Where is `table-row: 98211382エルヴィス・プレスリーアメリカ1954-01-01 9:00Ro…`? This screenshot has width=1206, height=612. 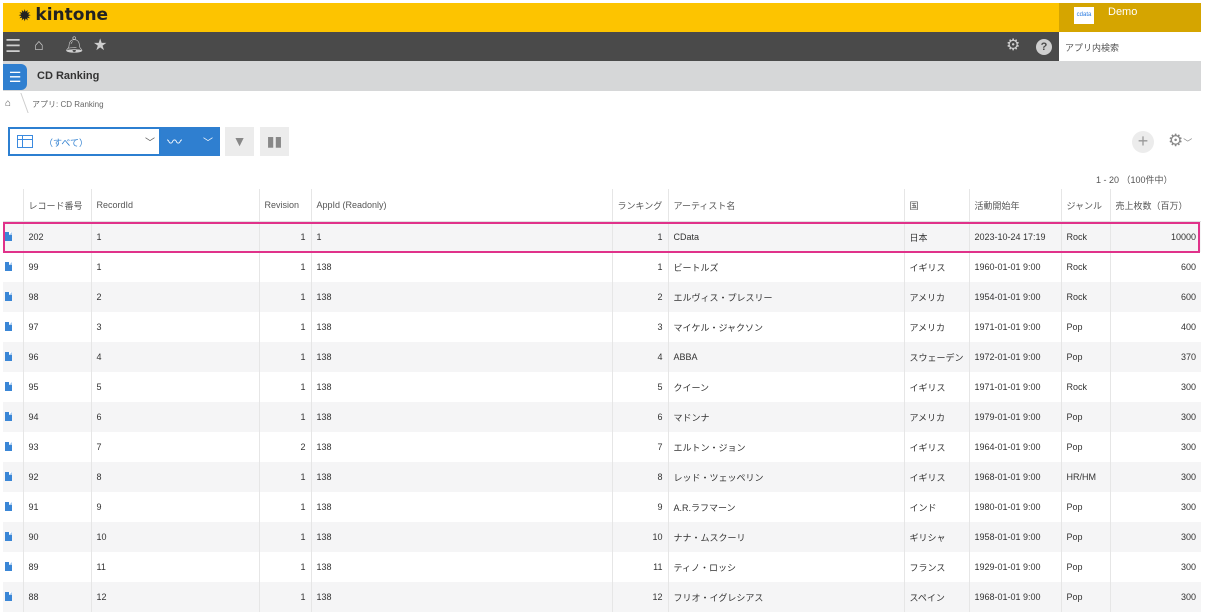 table-row: 98211382エルヴィス・プレスリーアメリカ1954-01-01 9:00Ro… is located at coordinates (602, 297).